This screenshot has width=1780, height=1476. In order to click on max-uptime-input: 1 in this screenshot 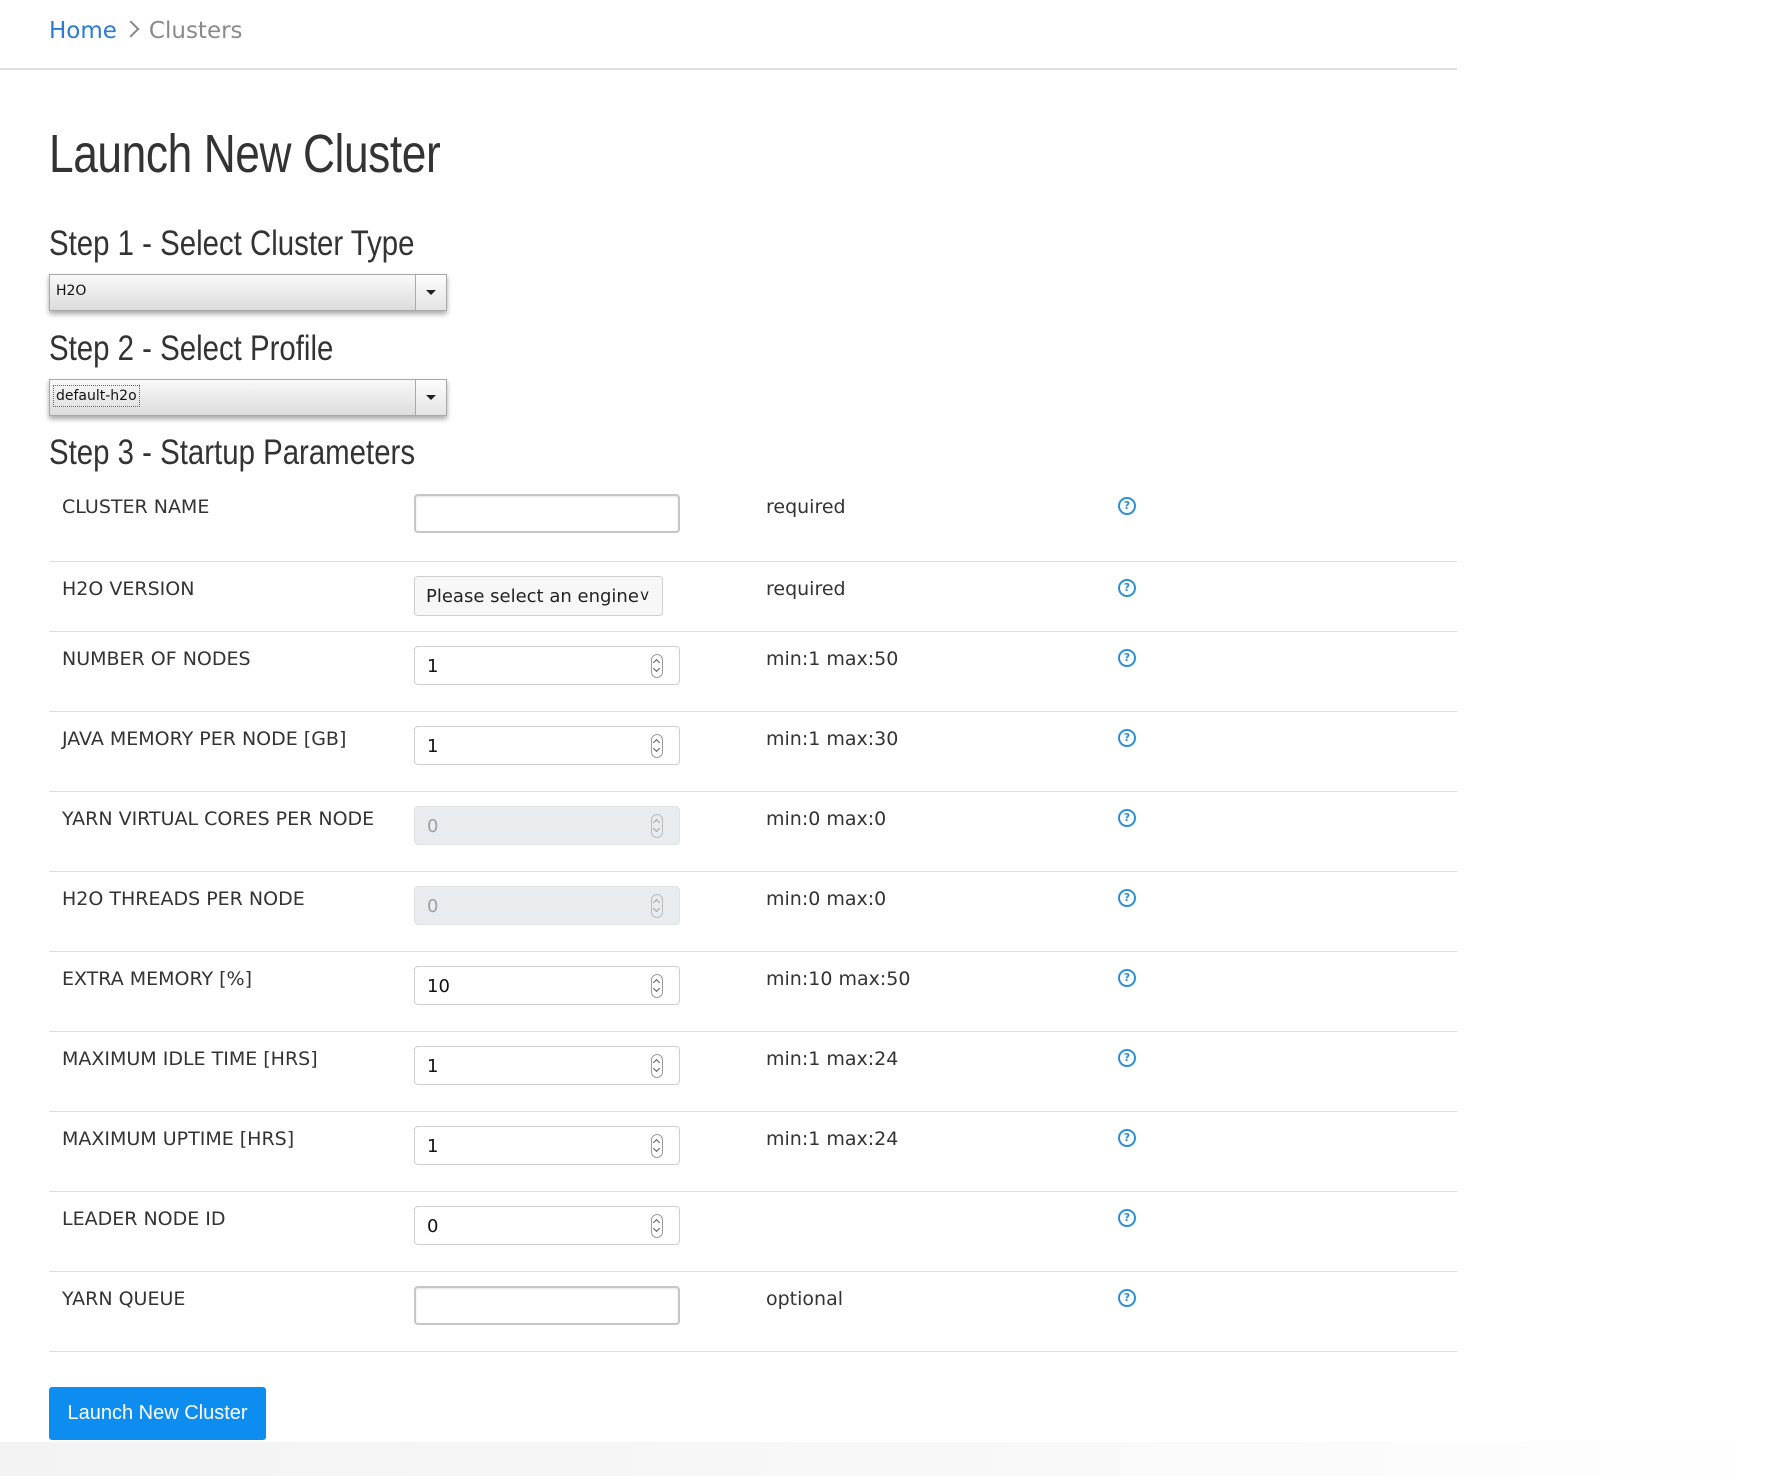, I will do `click(547, 1145)`.